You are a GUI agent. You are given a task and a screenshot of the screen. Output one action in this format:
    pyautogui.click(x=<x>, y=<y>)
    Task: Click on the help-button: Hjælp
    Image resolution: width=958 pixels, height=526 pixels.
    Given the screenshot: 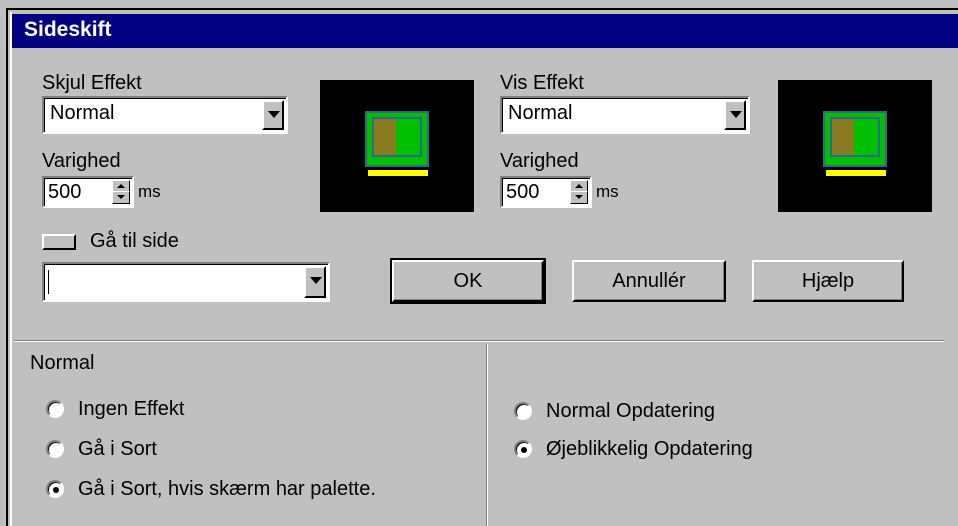 What is the action you would take?
    pyautogui.click(x=828, y=281)
    